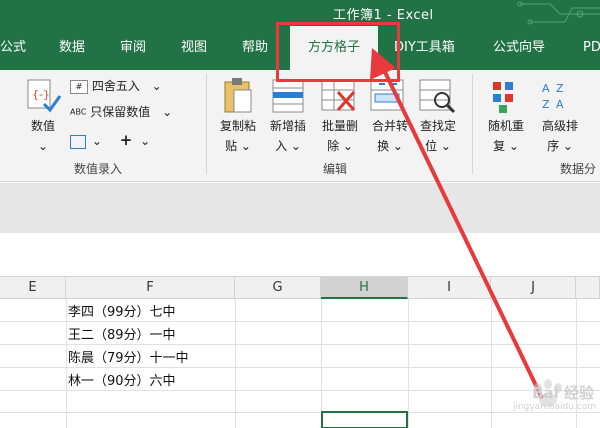  What do you see at coordinates (300, 208) in the screenshot?
I see `formula-bar-area` at bounding box center [300, 208].